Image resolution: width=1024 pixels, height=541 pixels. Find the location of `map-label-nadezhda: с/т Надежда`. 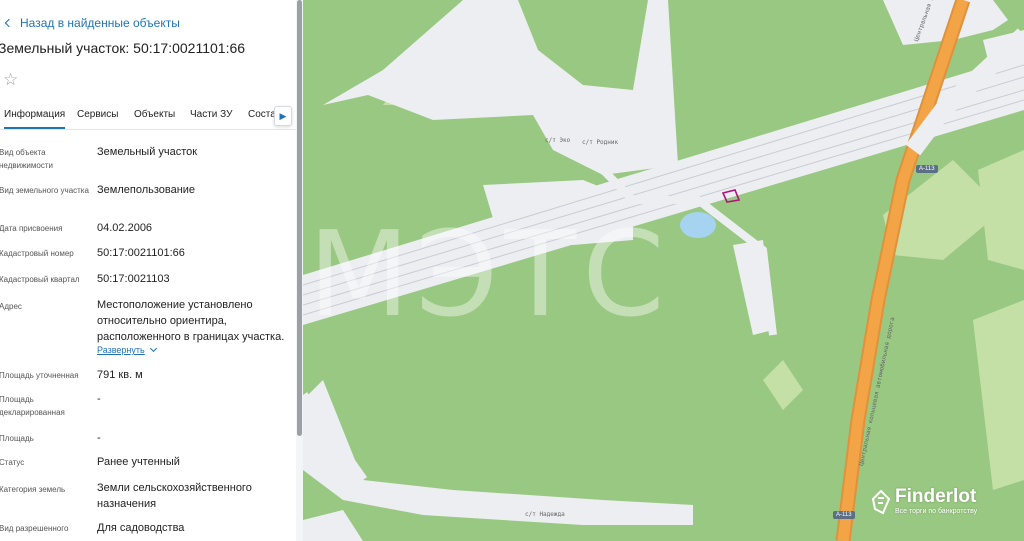

map-label-nadezhda: с/т Надежда is located at coordinates (545, 514).